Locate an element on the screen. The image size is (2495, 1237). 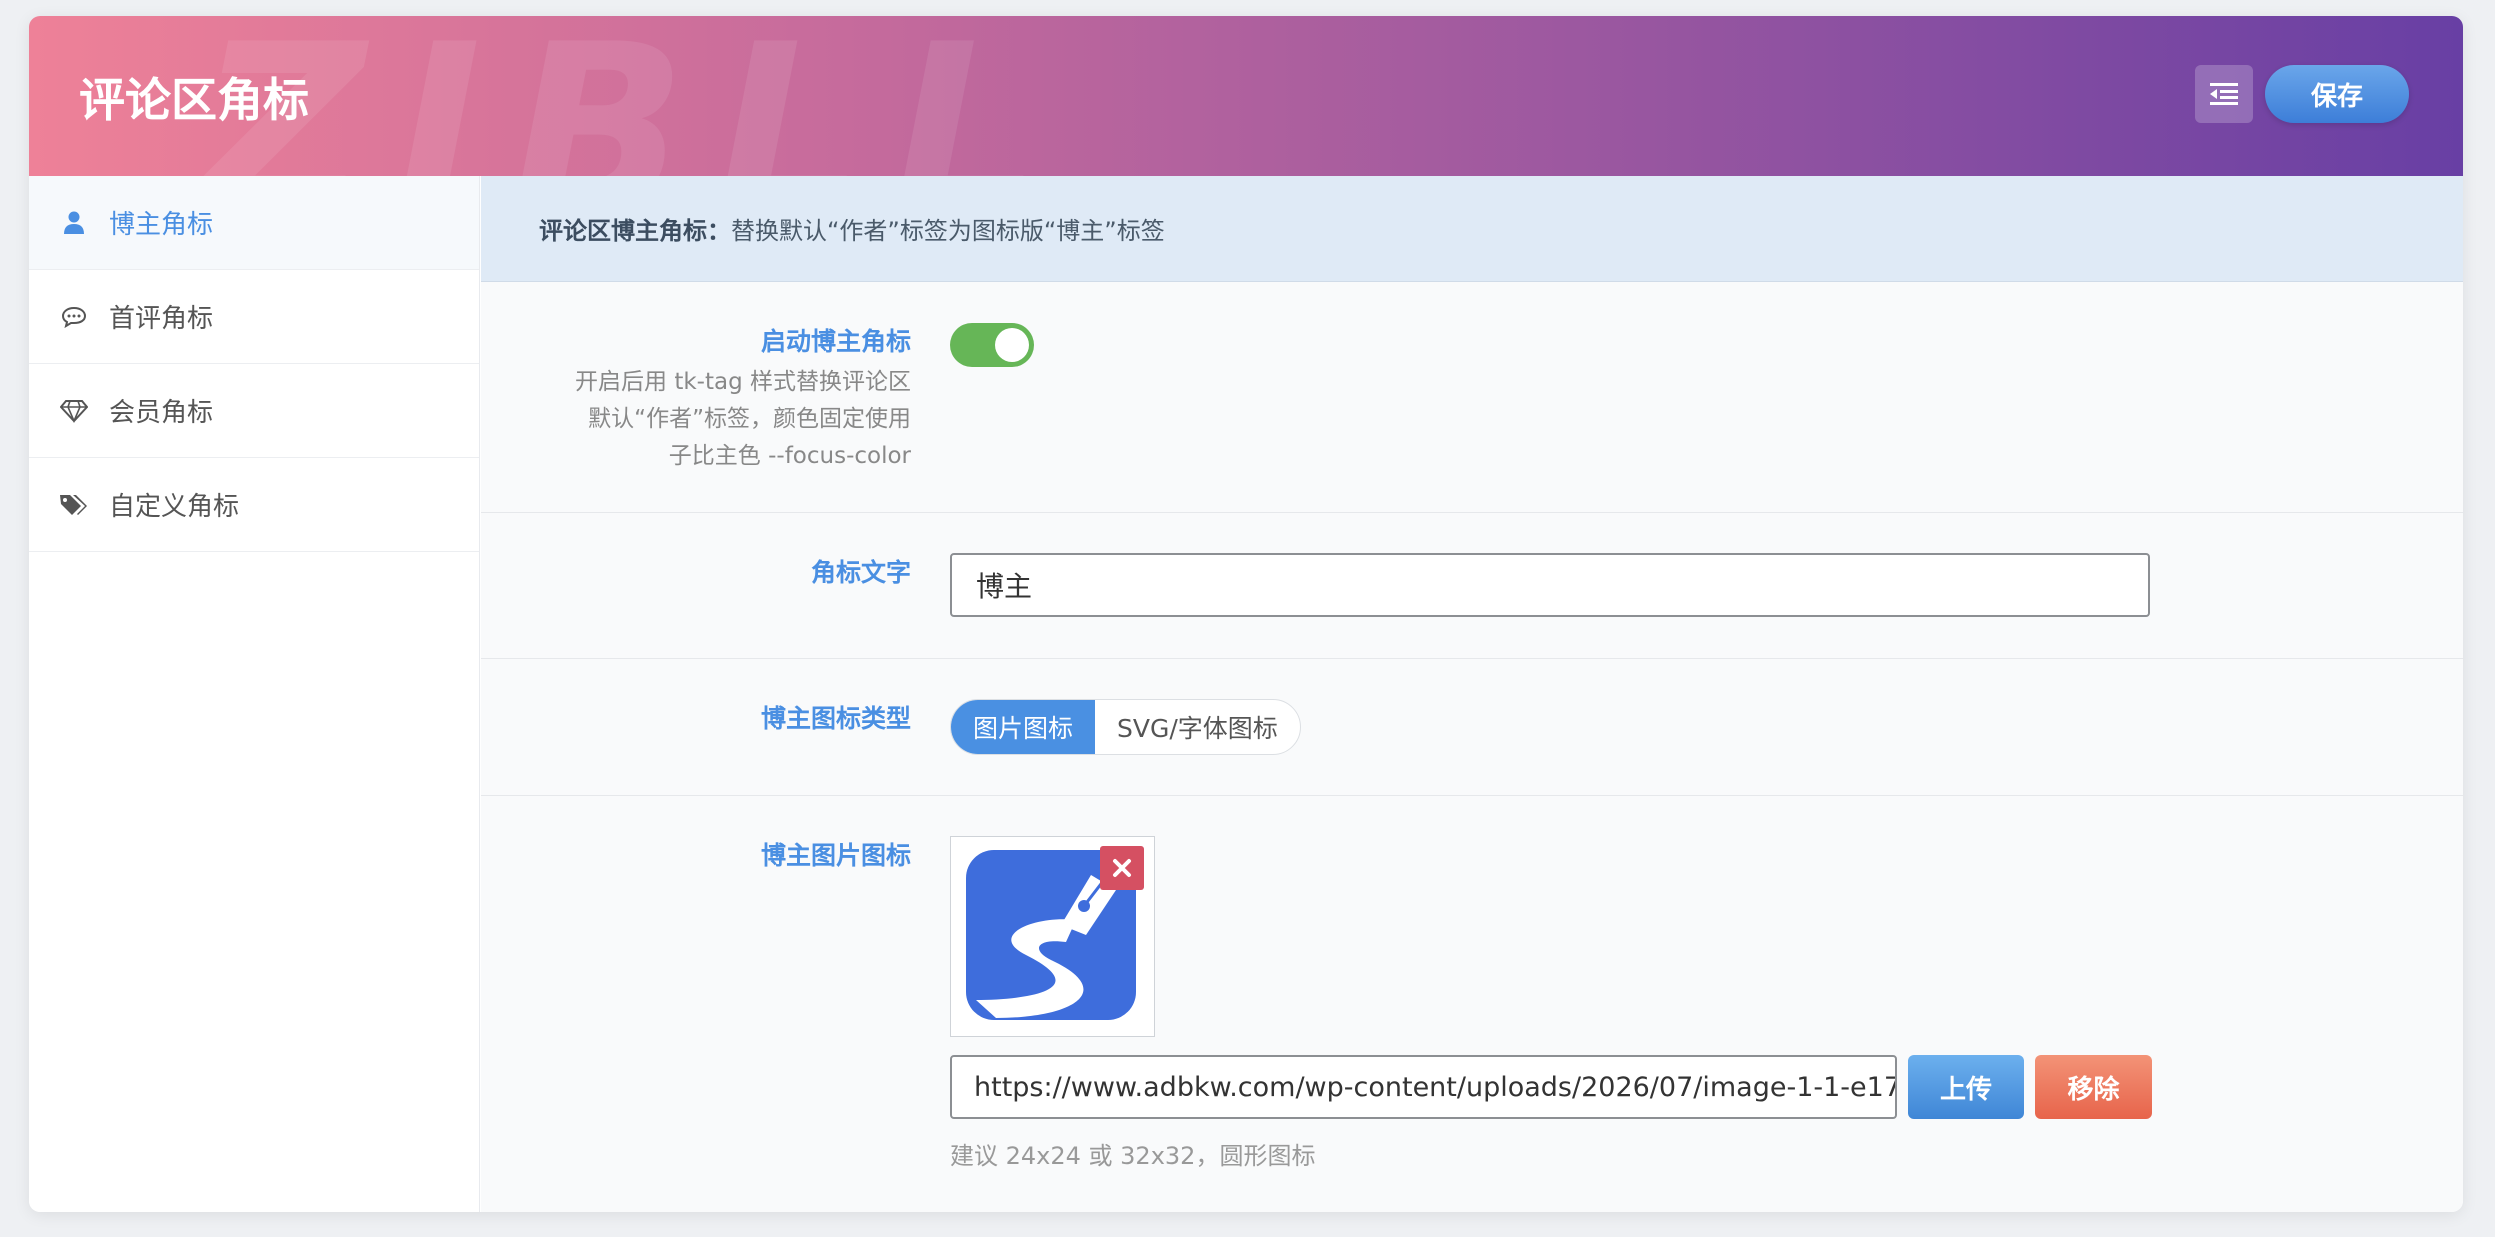
comment-icon is located at coordinates (74, 317).